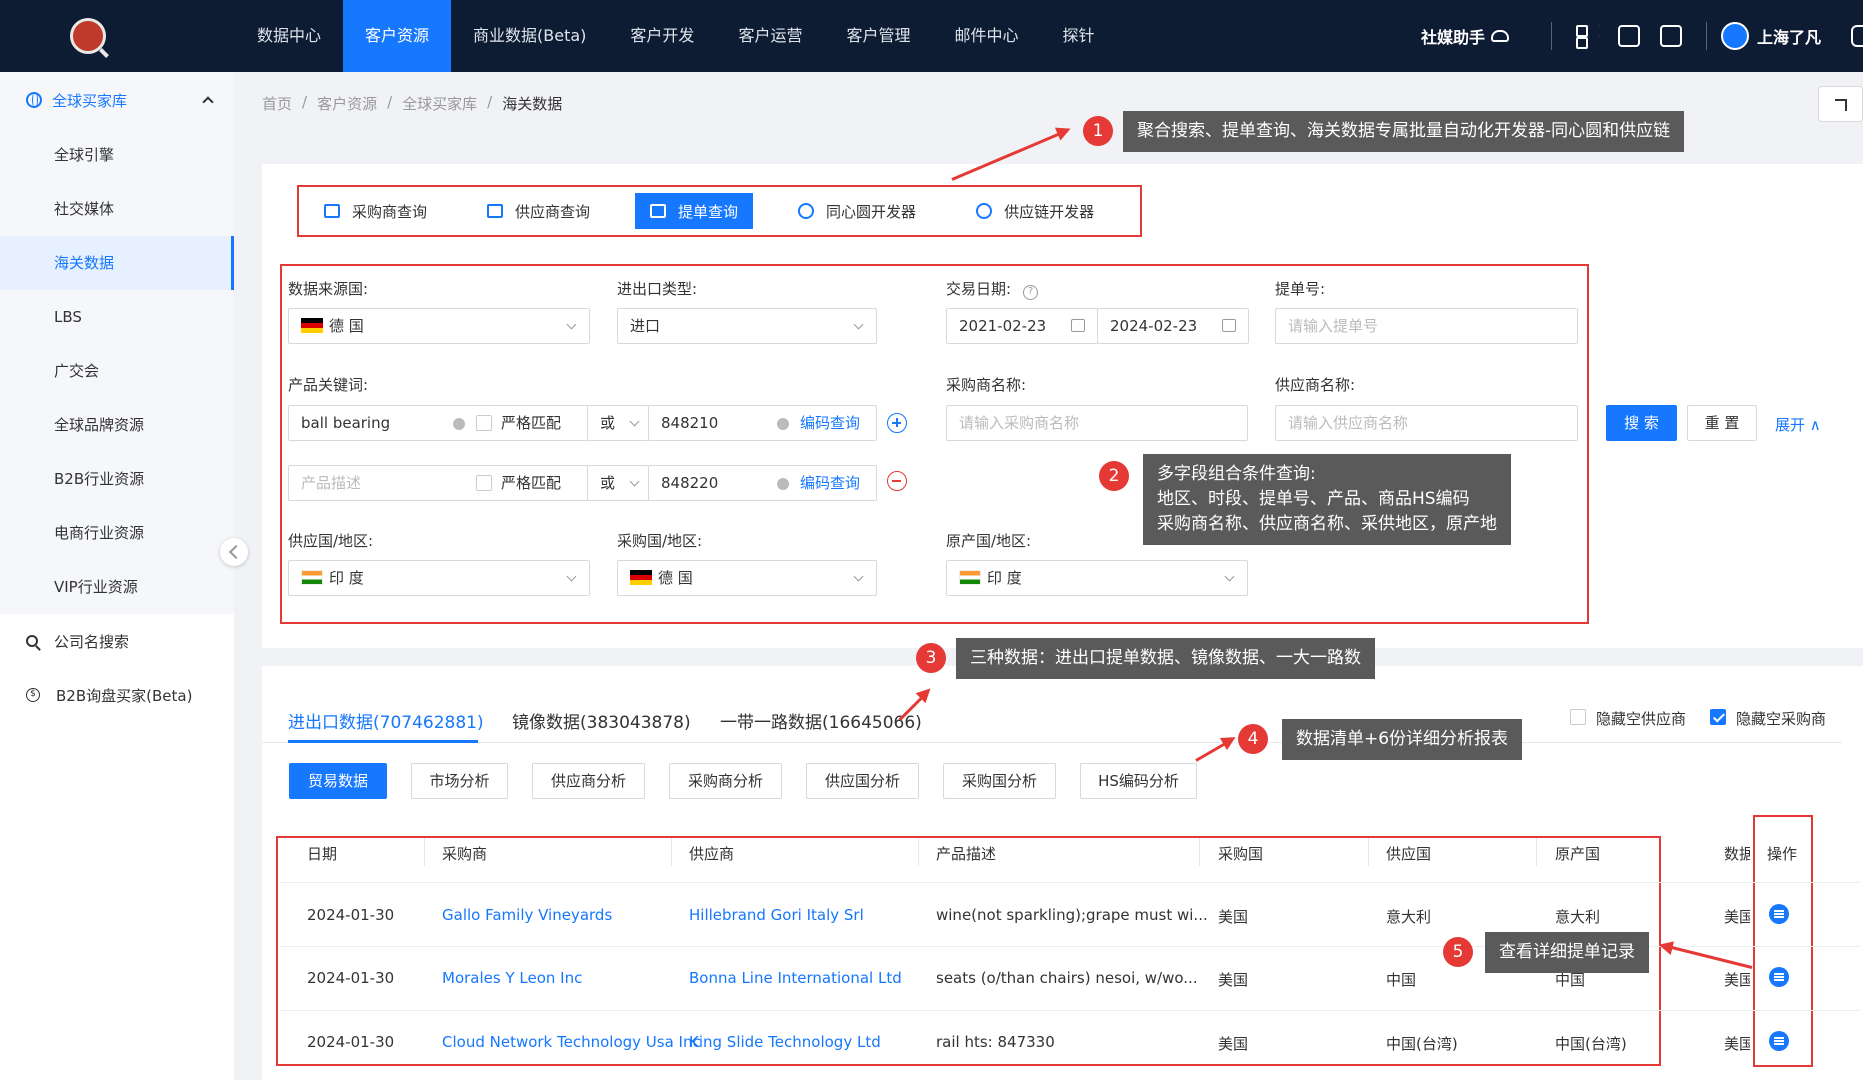 The width and height of the screenshot is (1863, 1080). I want to click on sidebar-collapse-button, so click(234, 552).